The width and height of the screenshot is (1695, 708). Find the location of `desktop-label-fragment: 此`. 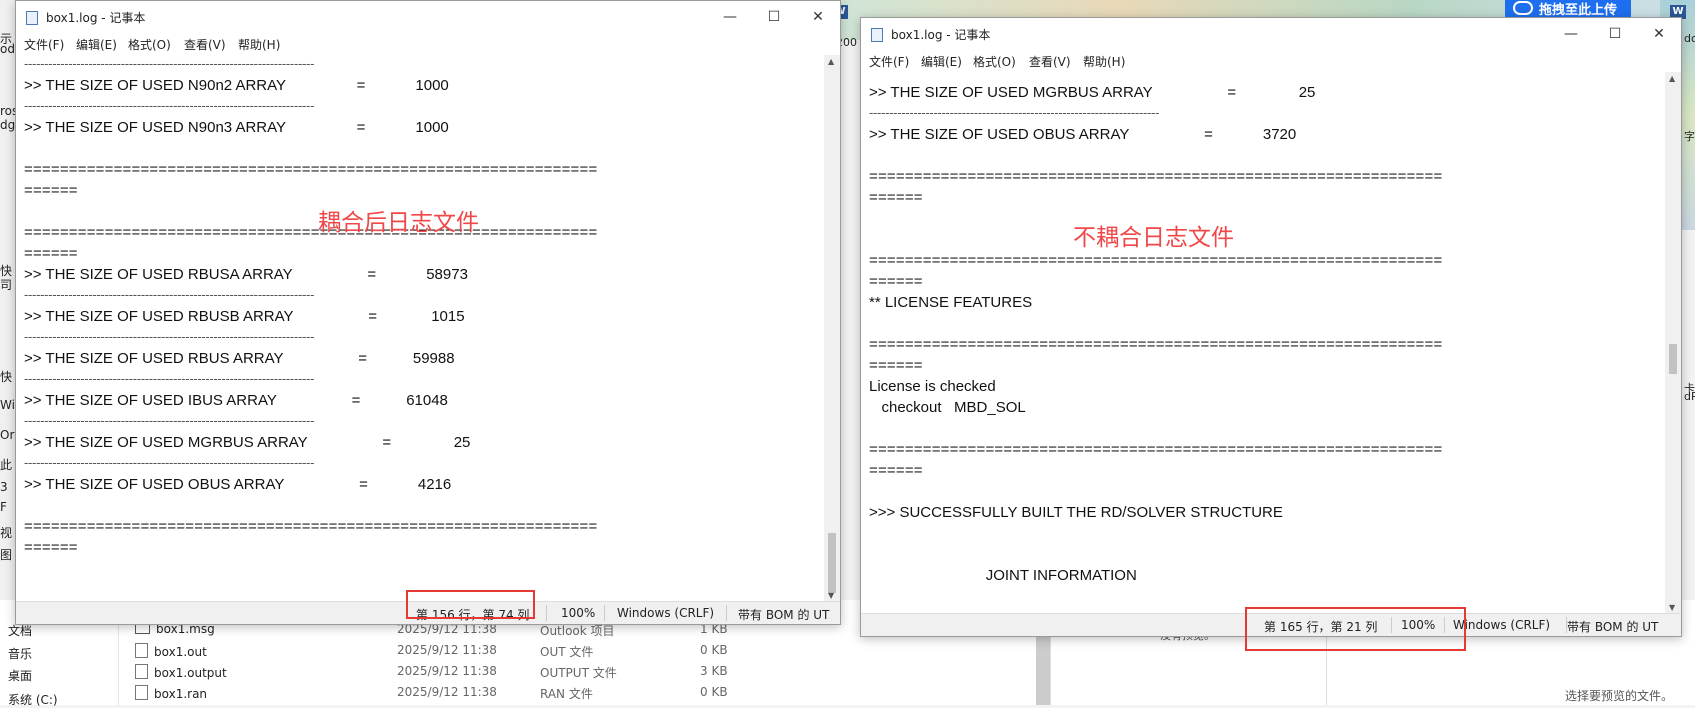

desktop-label-fragment: 此 is located at coordinates (6, 465).